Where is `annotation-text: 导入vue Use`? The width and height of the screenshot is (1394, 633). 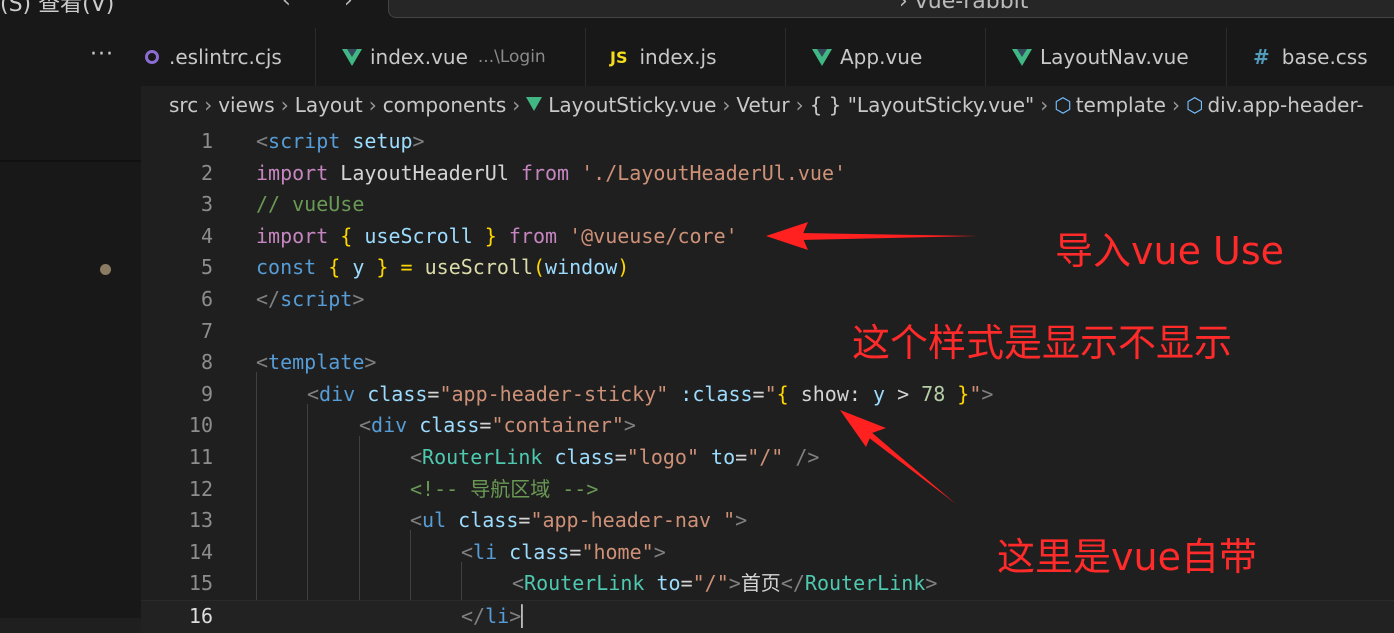 annotation-text: 导入vue Use is located at coordinates (1170, 251).